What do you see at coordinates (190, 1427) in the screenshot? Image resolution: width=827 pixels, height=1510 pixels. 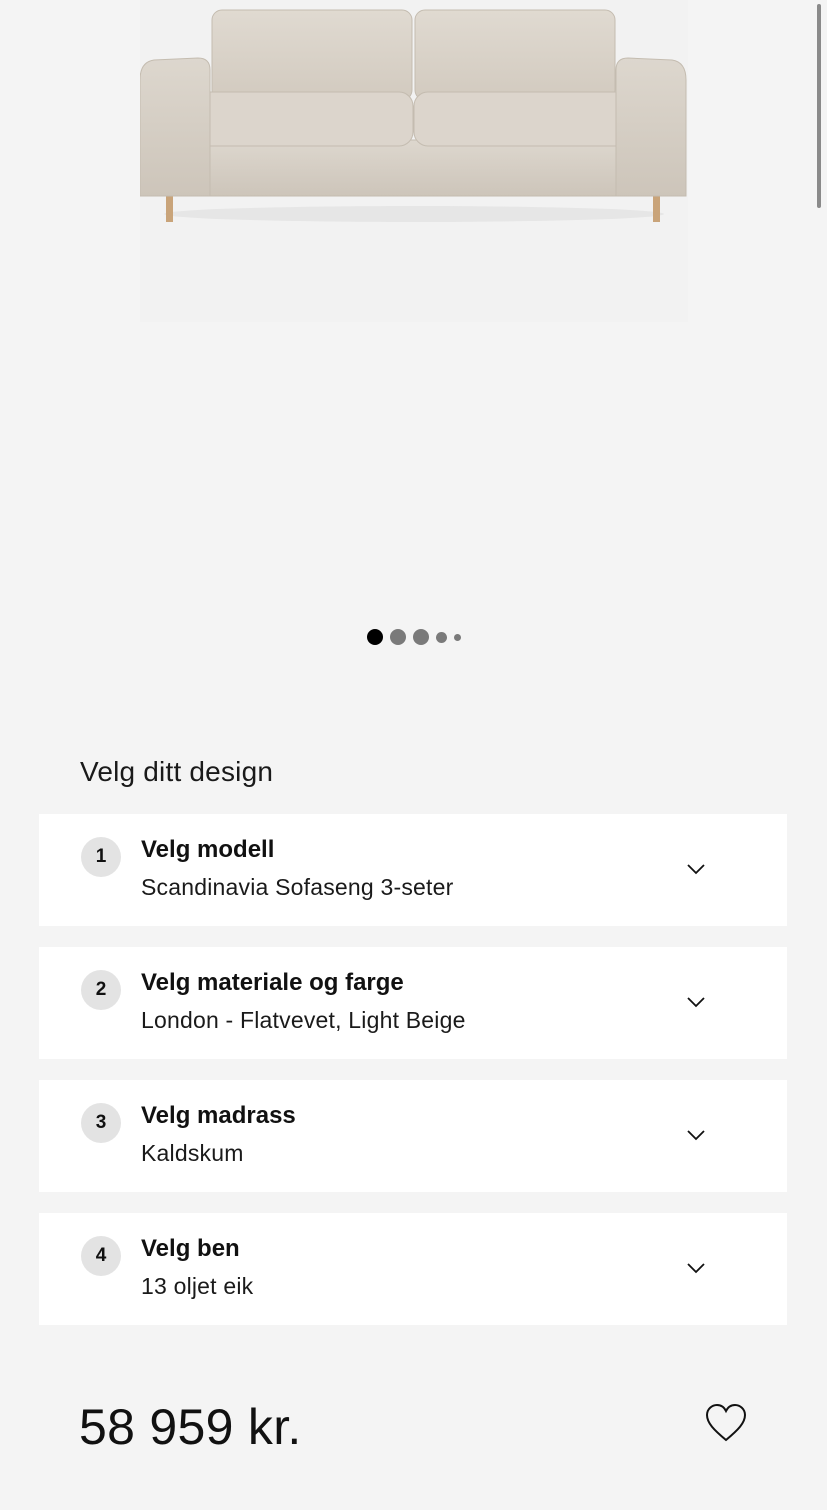 I see `product-price: 58 959 kr.` at bounding box center [190, 1427].